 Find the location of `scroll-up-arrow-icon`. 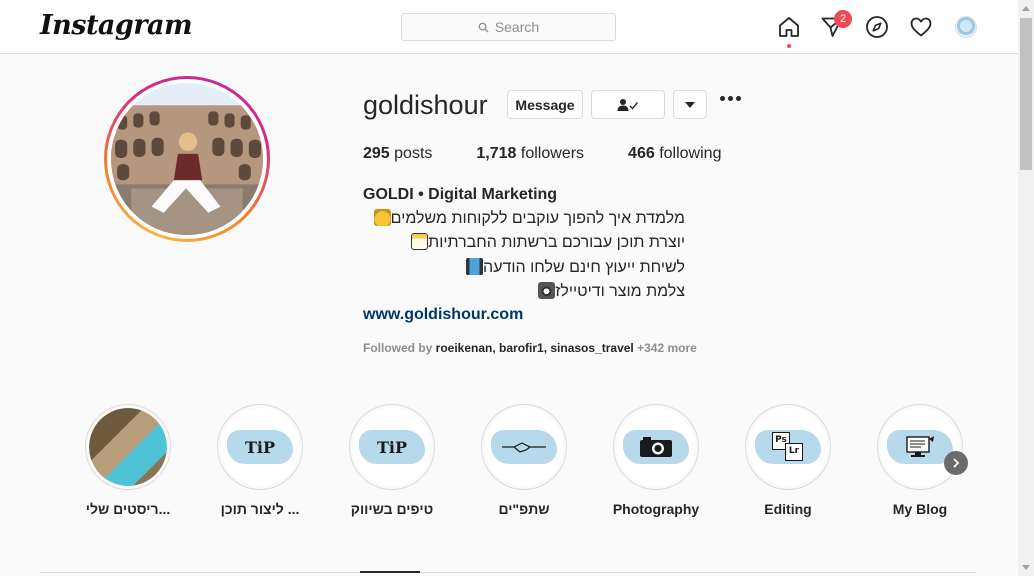

scroll-up-arrow-icon is located at coordinates (1026, 8).